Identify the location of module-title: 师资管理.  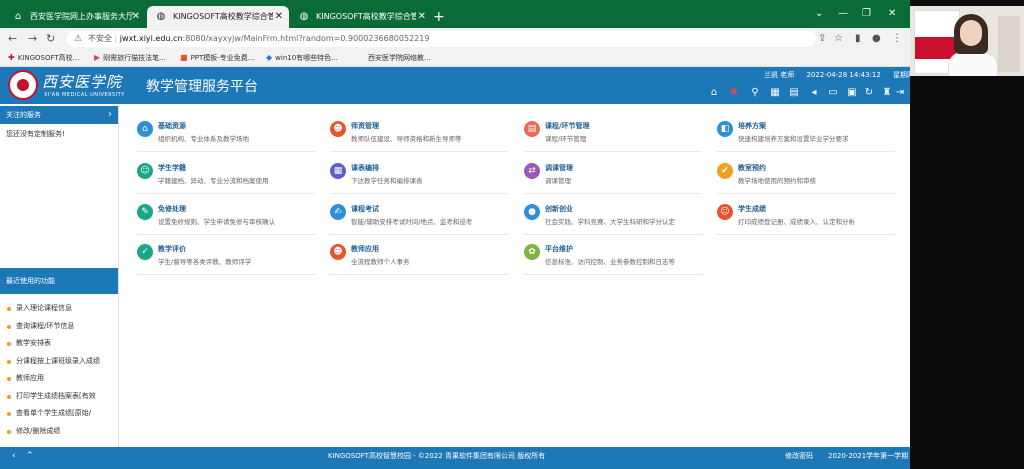
(365, 126).